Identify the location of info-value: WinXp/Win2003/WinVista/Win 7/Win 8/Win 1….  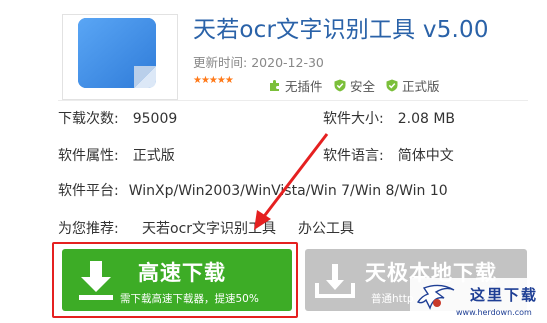
(288, 191).